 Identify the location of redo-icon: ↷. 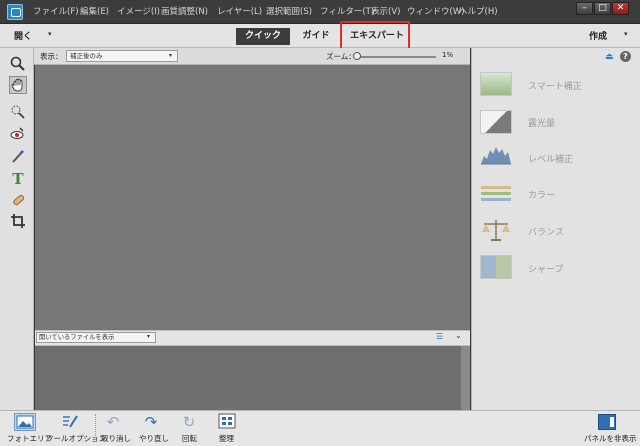
(151, 422).